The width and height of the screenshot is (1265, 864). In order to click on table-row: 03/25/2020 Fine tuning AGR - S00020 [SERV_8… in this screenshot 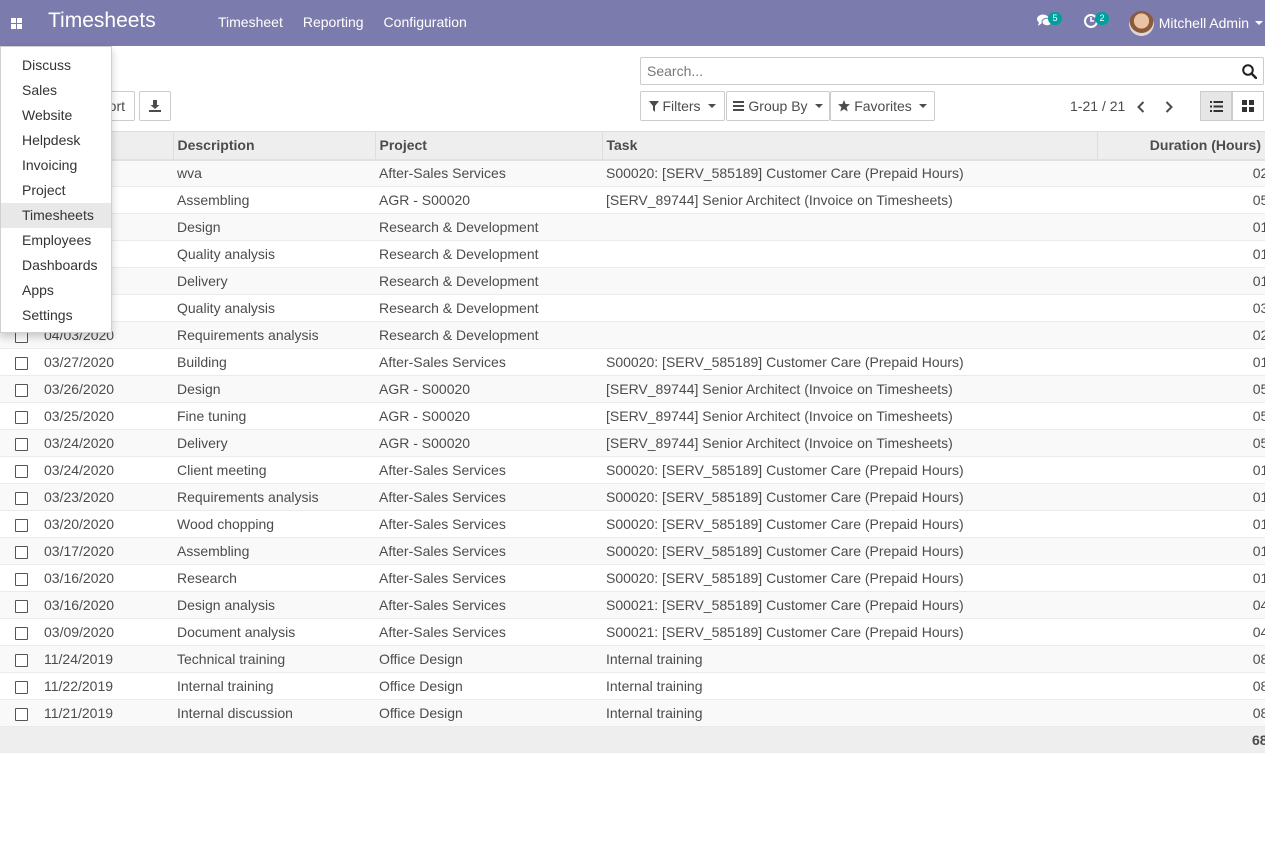, I will do `click(632, 416)`.